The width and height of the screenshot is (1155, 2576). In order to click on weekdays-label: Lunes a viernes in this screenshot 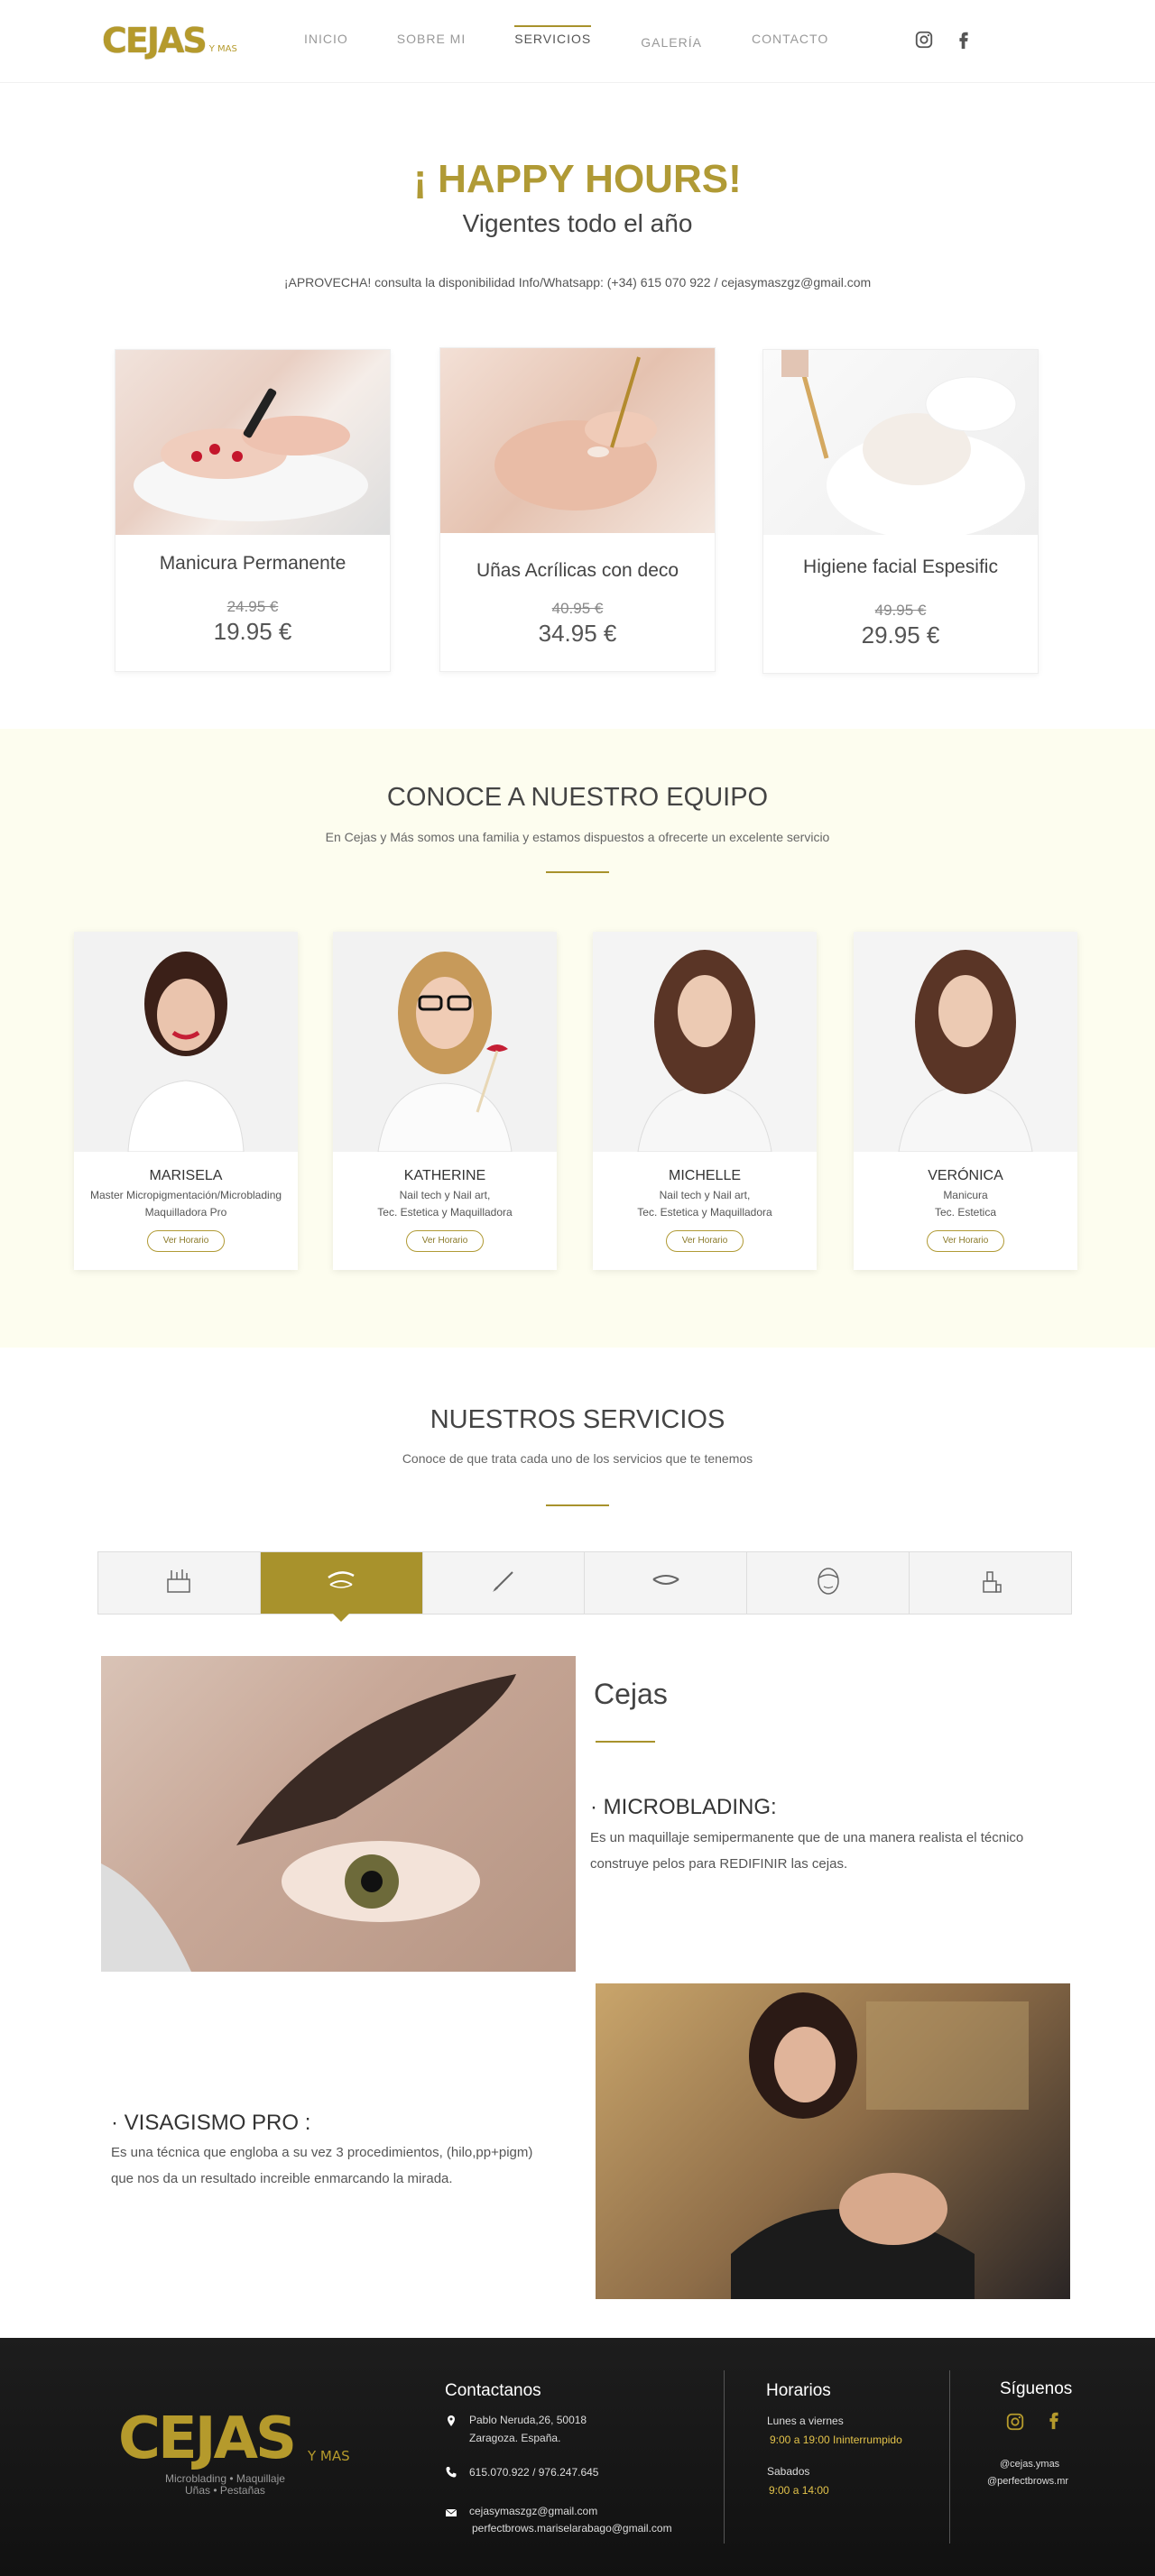, I will do `click(805, 2421)`.